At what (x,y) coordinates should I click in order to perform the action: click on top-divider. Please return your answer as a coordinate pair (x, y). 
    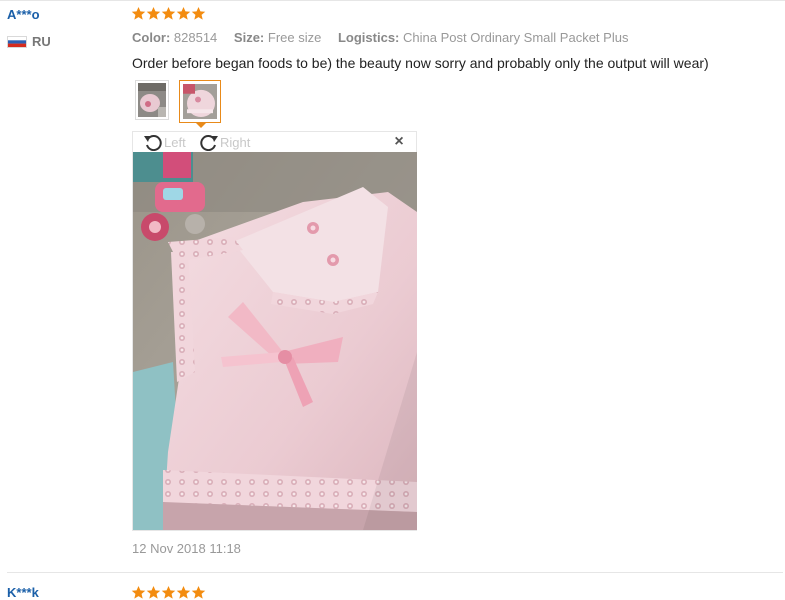
    Looking at the image, I should click on (392, 0).